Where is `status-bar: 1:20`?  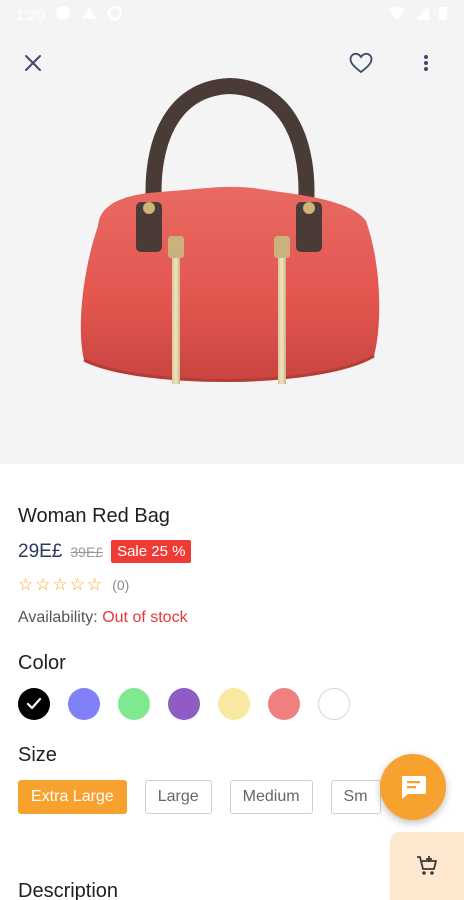
status-bar: 1:20 is located at coordinates (232, 15).